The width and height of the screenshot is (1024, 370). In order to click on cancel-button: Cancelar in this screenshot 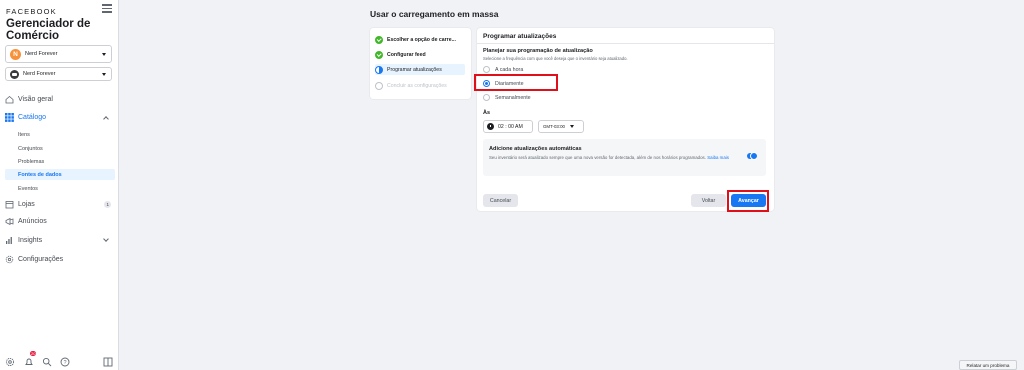, I will do `click(500, 200)`.